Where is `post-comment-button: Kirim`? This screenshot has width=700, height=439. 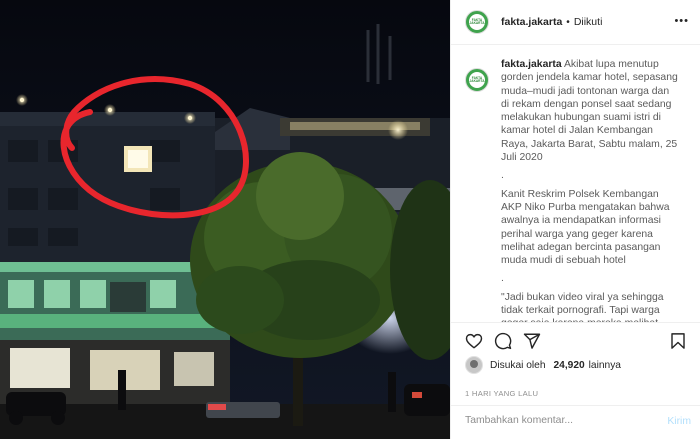 post-comment-button: Kirim is located at coordinates (679, 421).